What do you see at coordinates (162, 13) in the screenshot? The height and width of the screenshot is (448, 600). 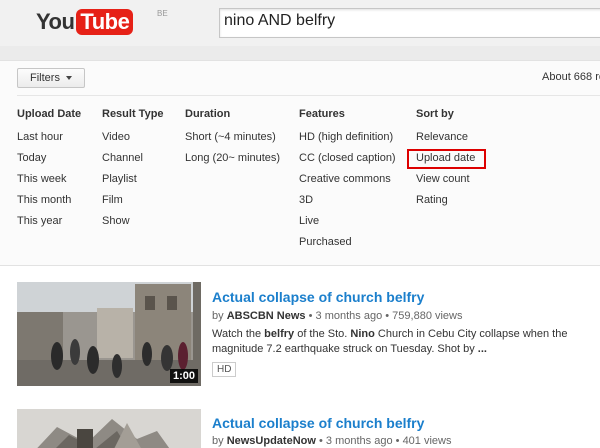 I see `region-code: BE` at bounding box center [162, 13].